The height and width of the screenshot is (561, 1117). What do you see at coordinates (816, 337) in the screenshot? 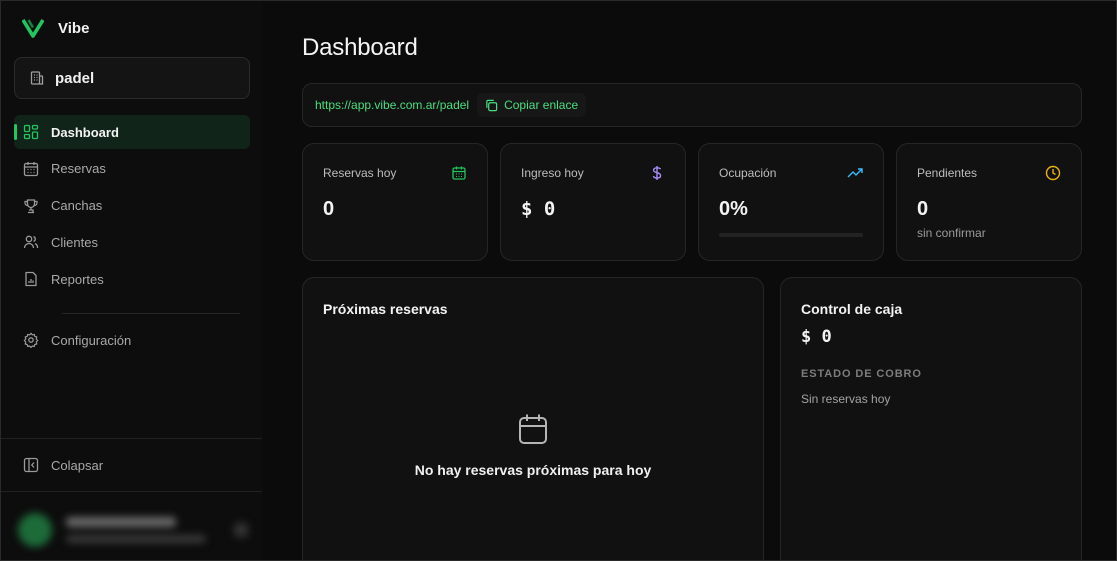
I see `cash-total: $ 0` at bounding box center [816, 337].